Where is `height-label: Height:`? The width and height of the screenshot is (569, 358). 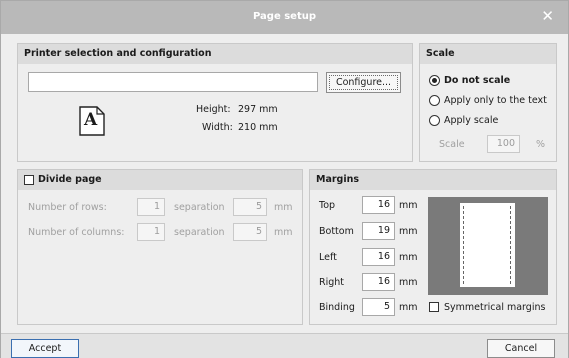 height-label: Height: is located at coordinates (213, 109).